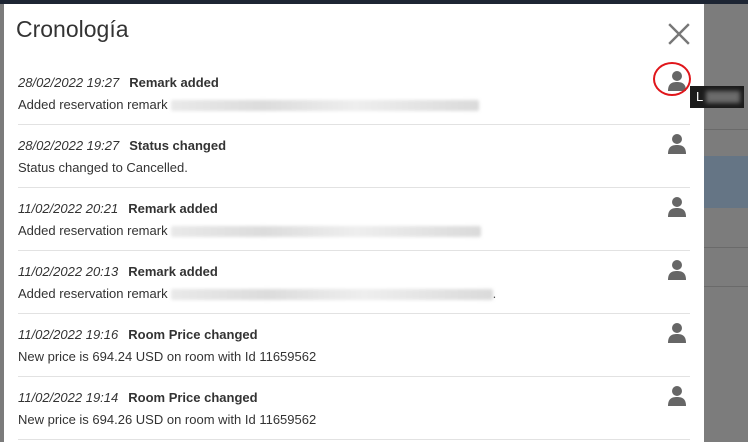 The height and width of the screenshot is (442, 748). I want to click on entry-header: 11/02/2022 19:16 Room Price changed, so click(138, 334).